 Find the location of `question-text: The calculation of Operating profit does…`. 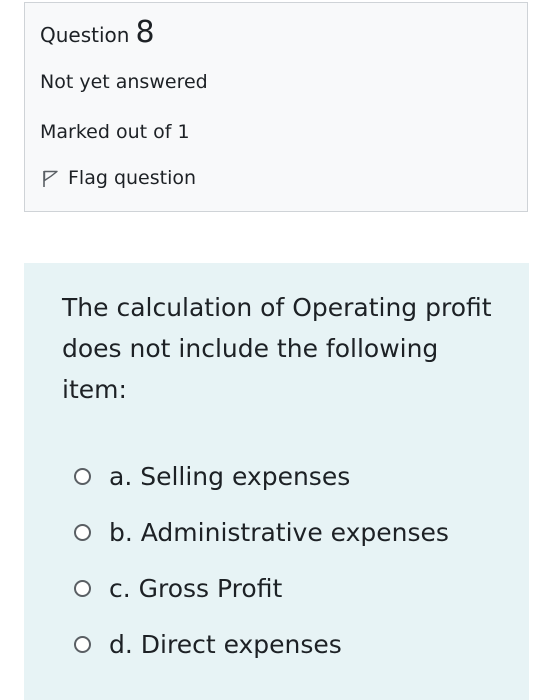

question-text: The calculation of Operating profit does… is located at coordinates (277, 348).